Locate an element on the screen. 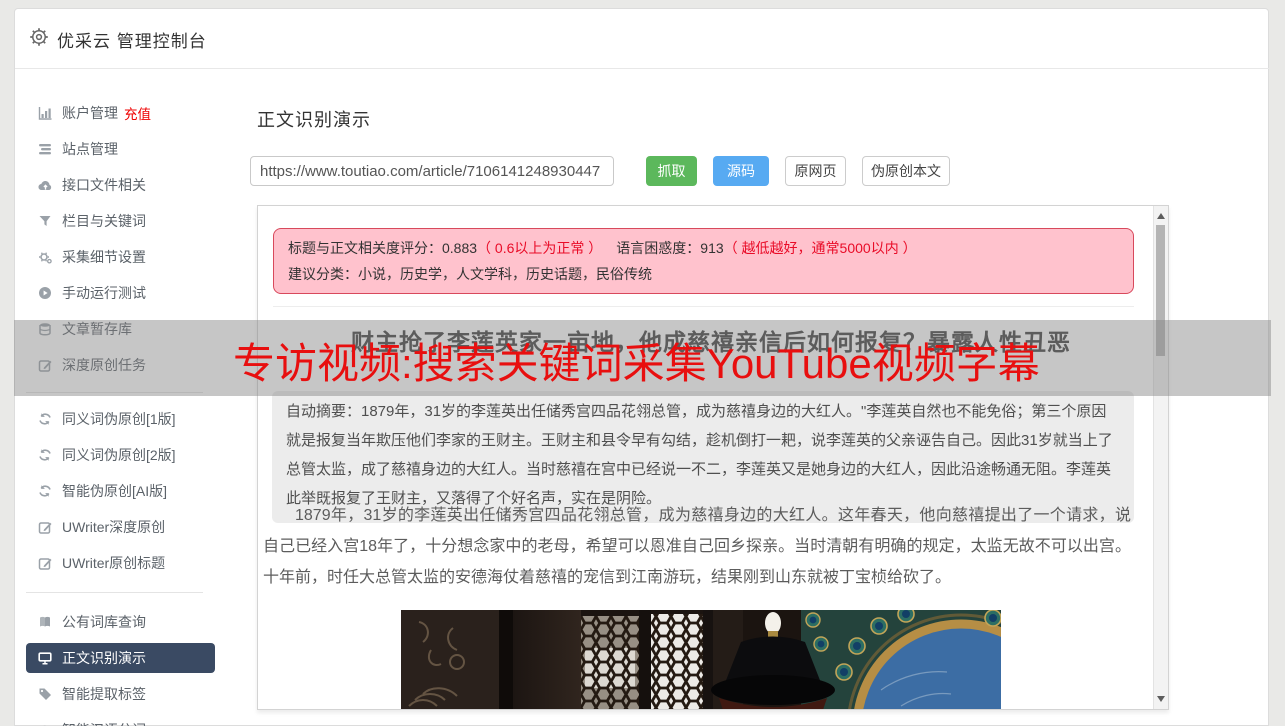  overlay-band: 专访视频:搜索关键词采集YouTube视频字幕 is located at coordinates (642, 358).